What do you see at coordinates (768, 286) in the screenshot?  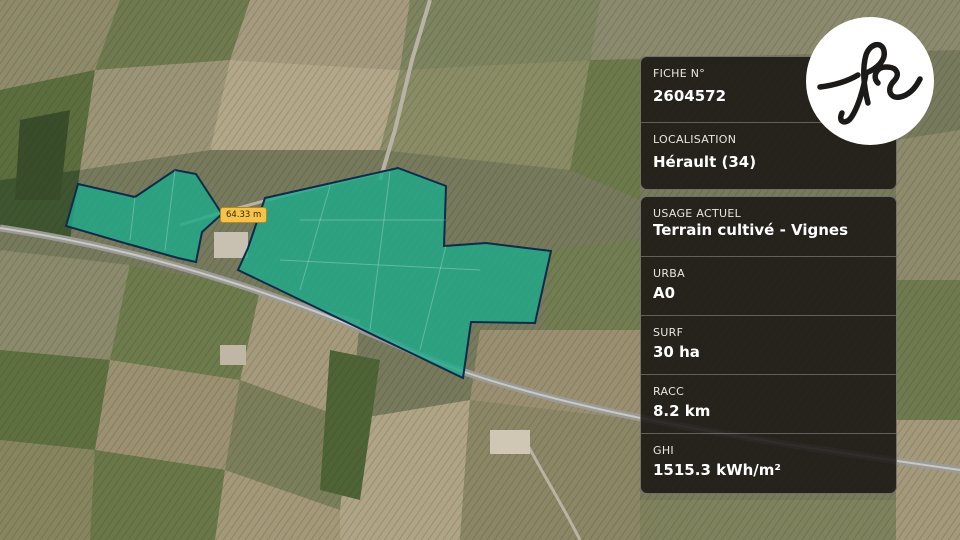 I see `info-row-urba: URBA A0` at bounding box center [768, 286].